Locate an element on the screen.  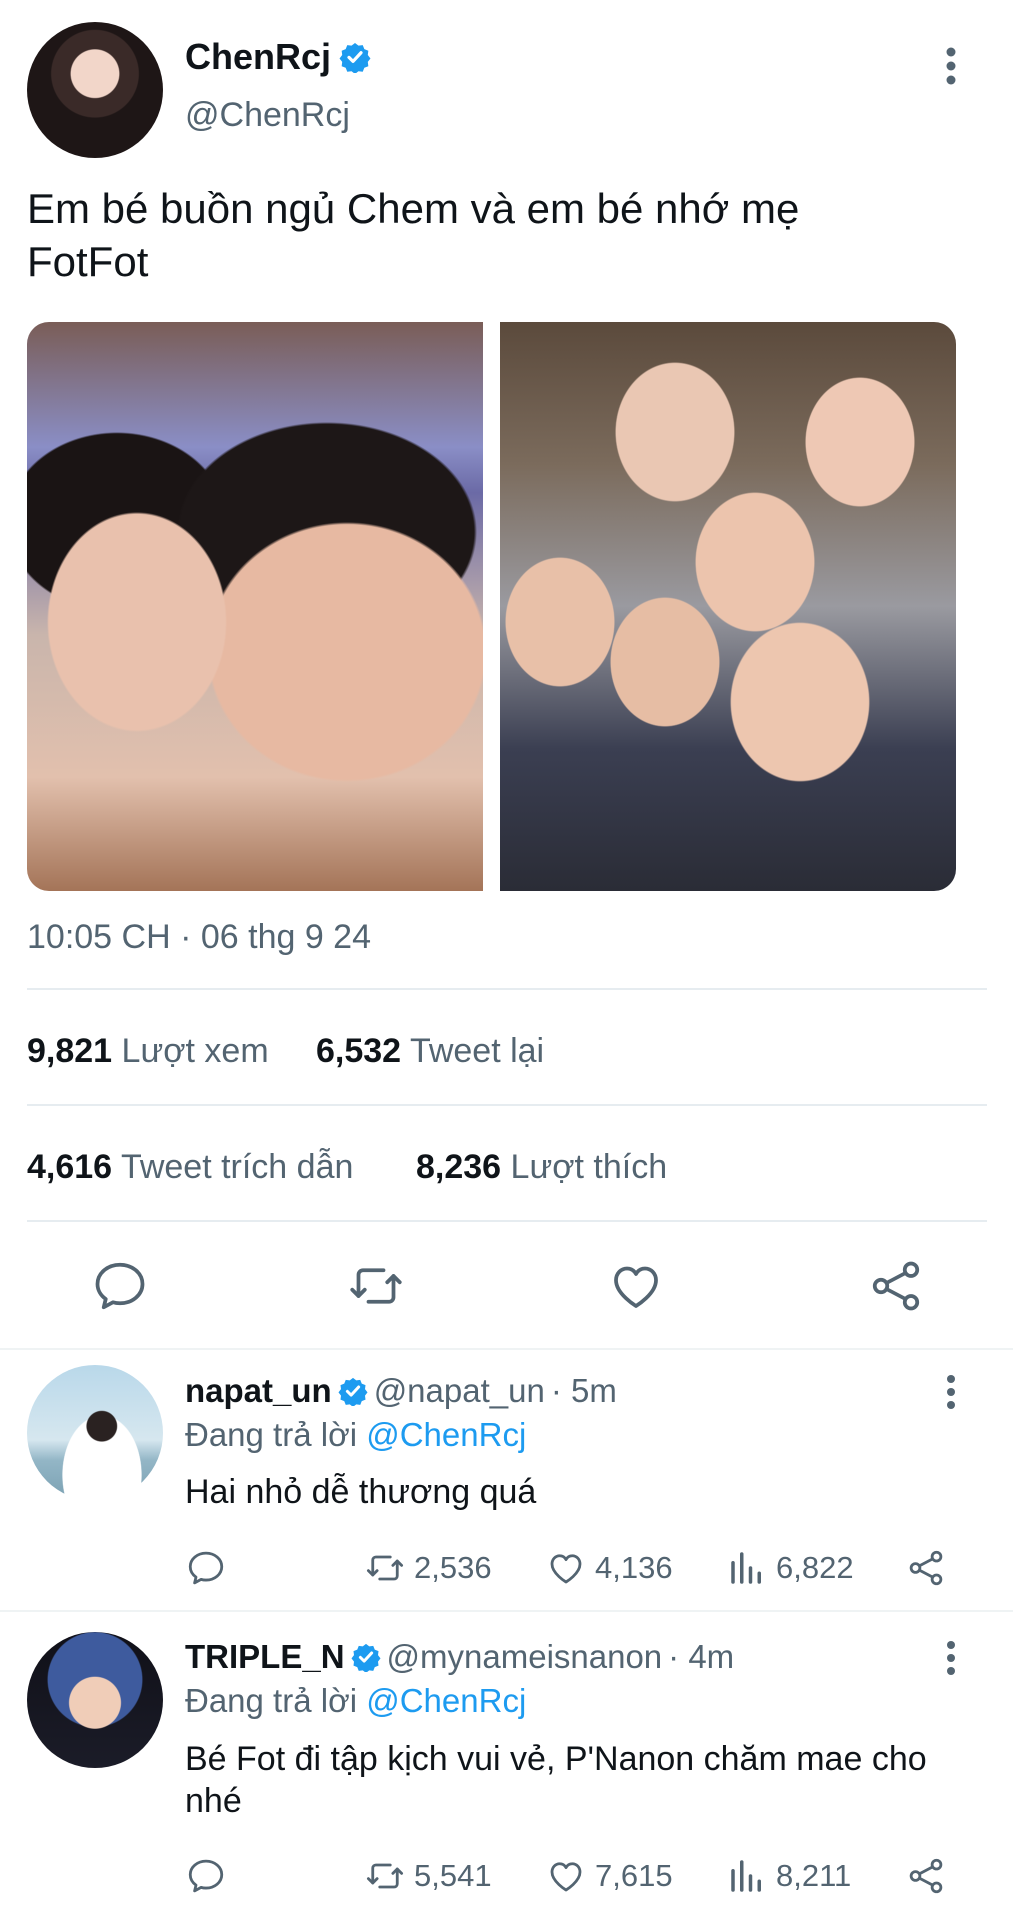
reply-retweet-count: 5,541 is located at coordinates (453, 1875).